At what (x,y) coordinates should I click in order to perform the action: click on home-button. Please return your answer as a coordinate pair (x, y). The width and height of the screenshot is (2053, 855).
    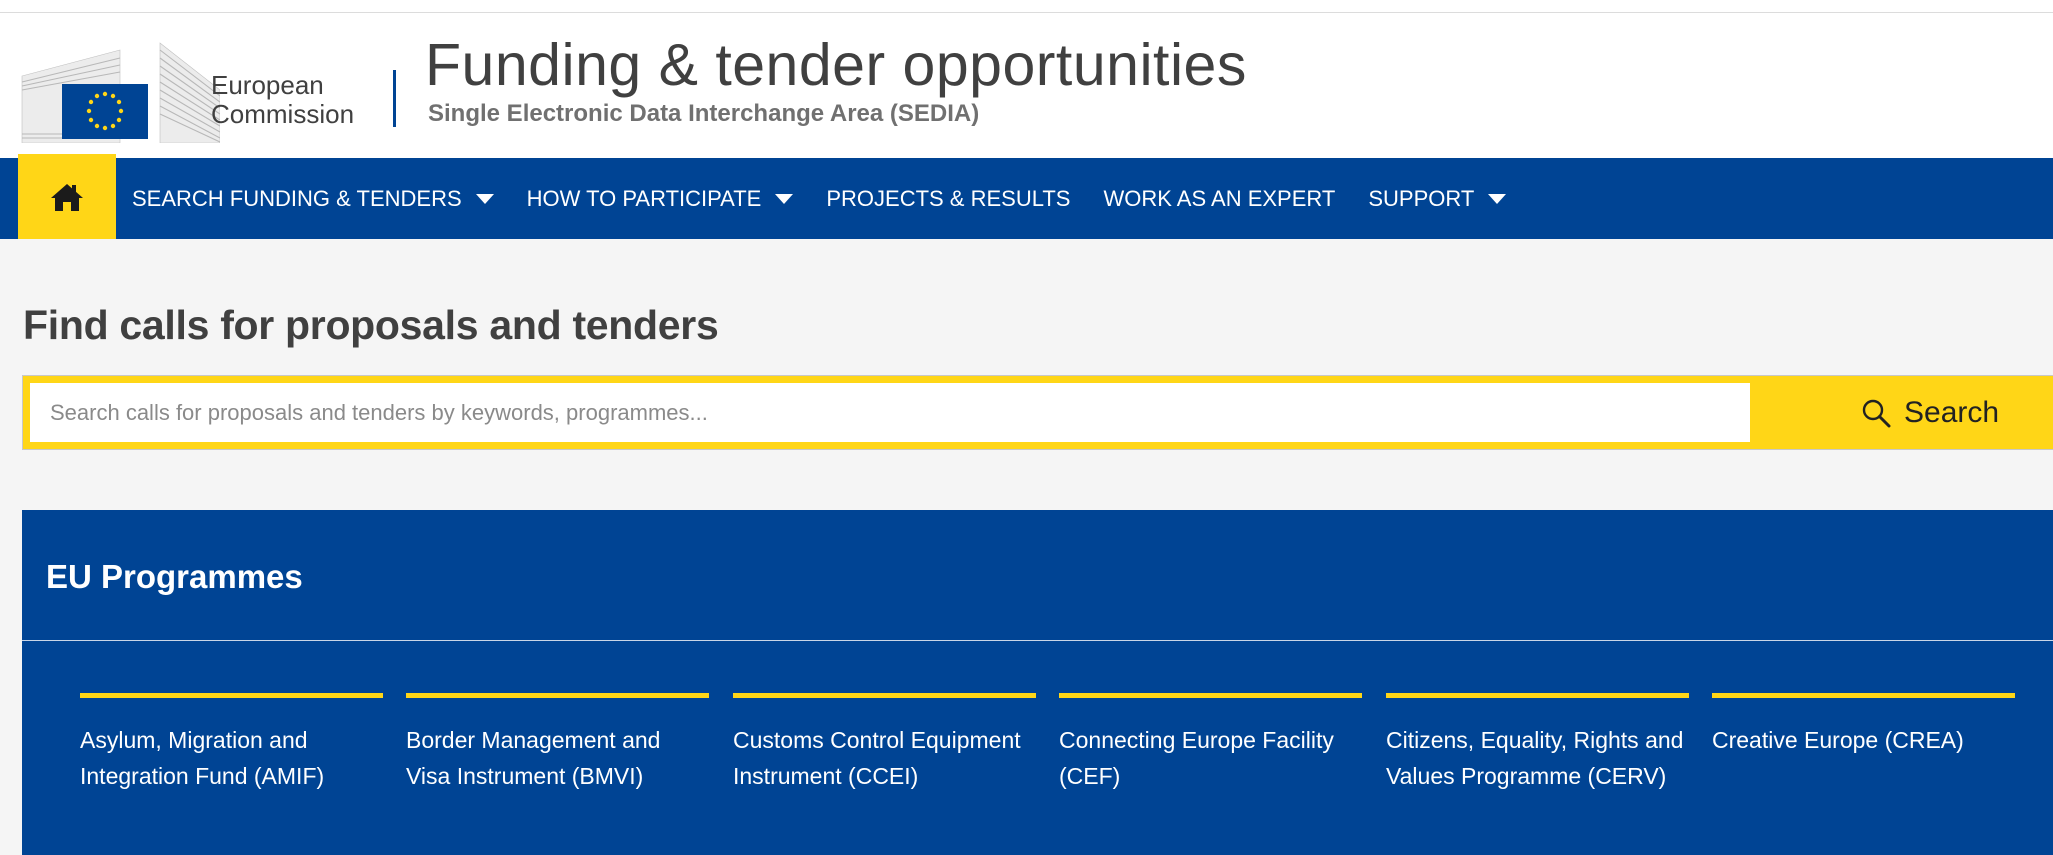
    Looking at the image, I should click on (67, 196).